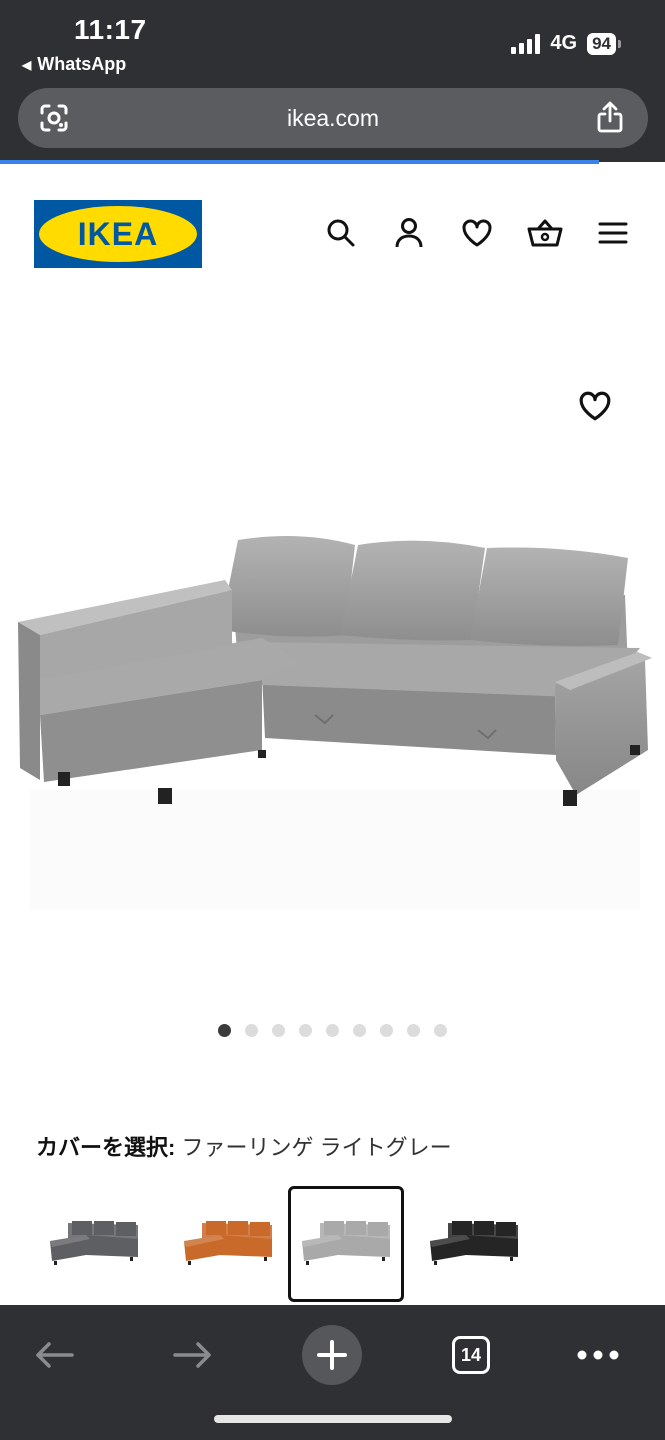 The height and width of the screenshot is (1440, 665). I want to click on page-load-progress, so click(299, 162).